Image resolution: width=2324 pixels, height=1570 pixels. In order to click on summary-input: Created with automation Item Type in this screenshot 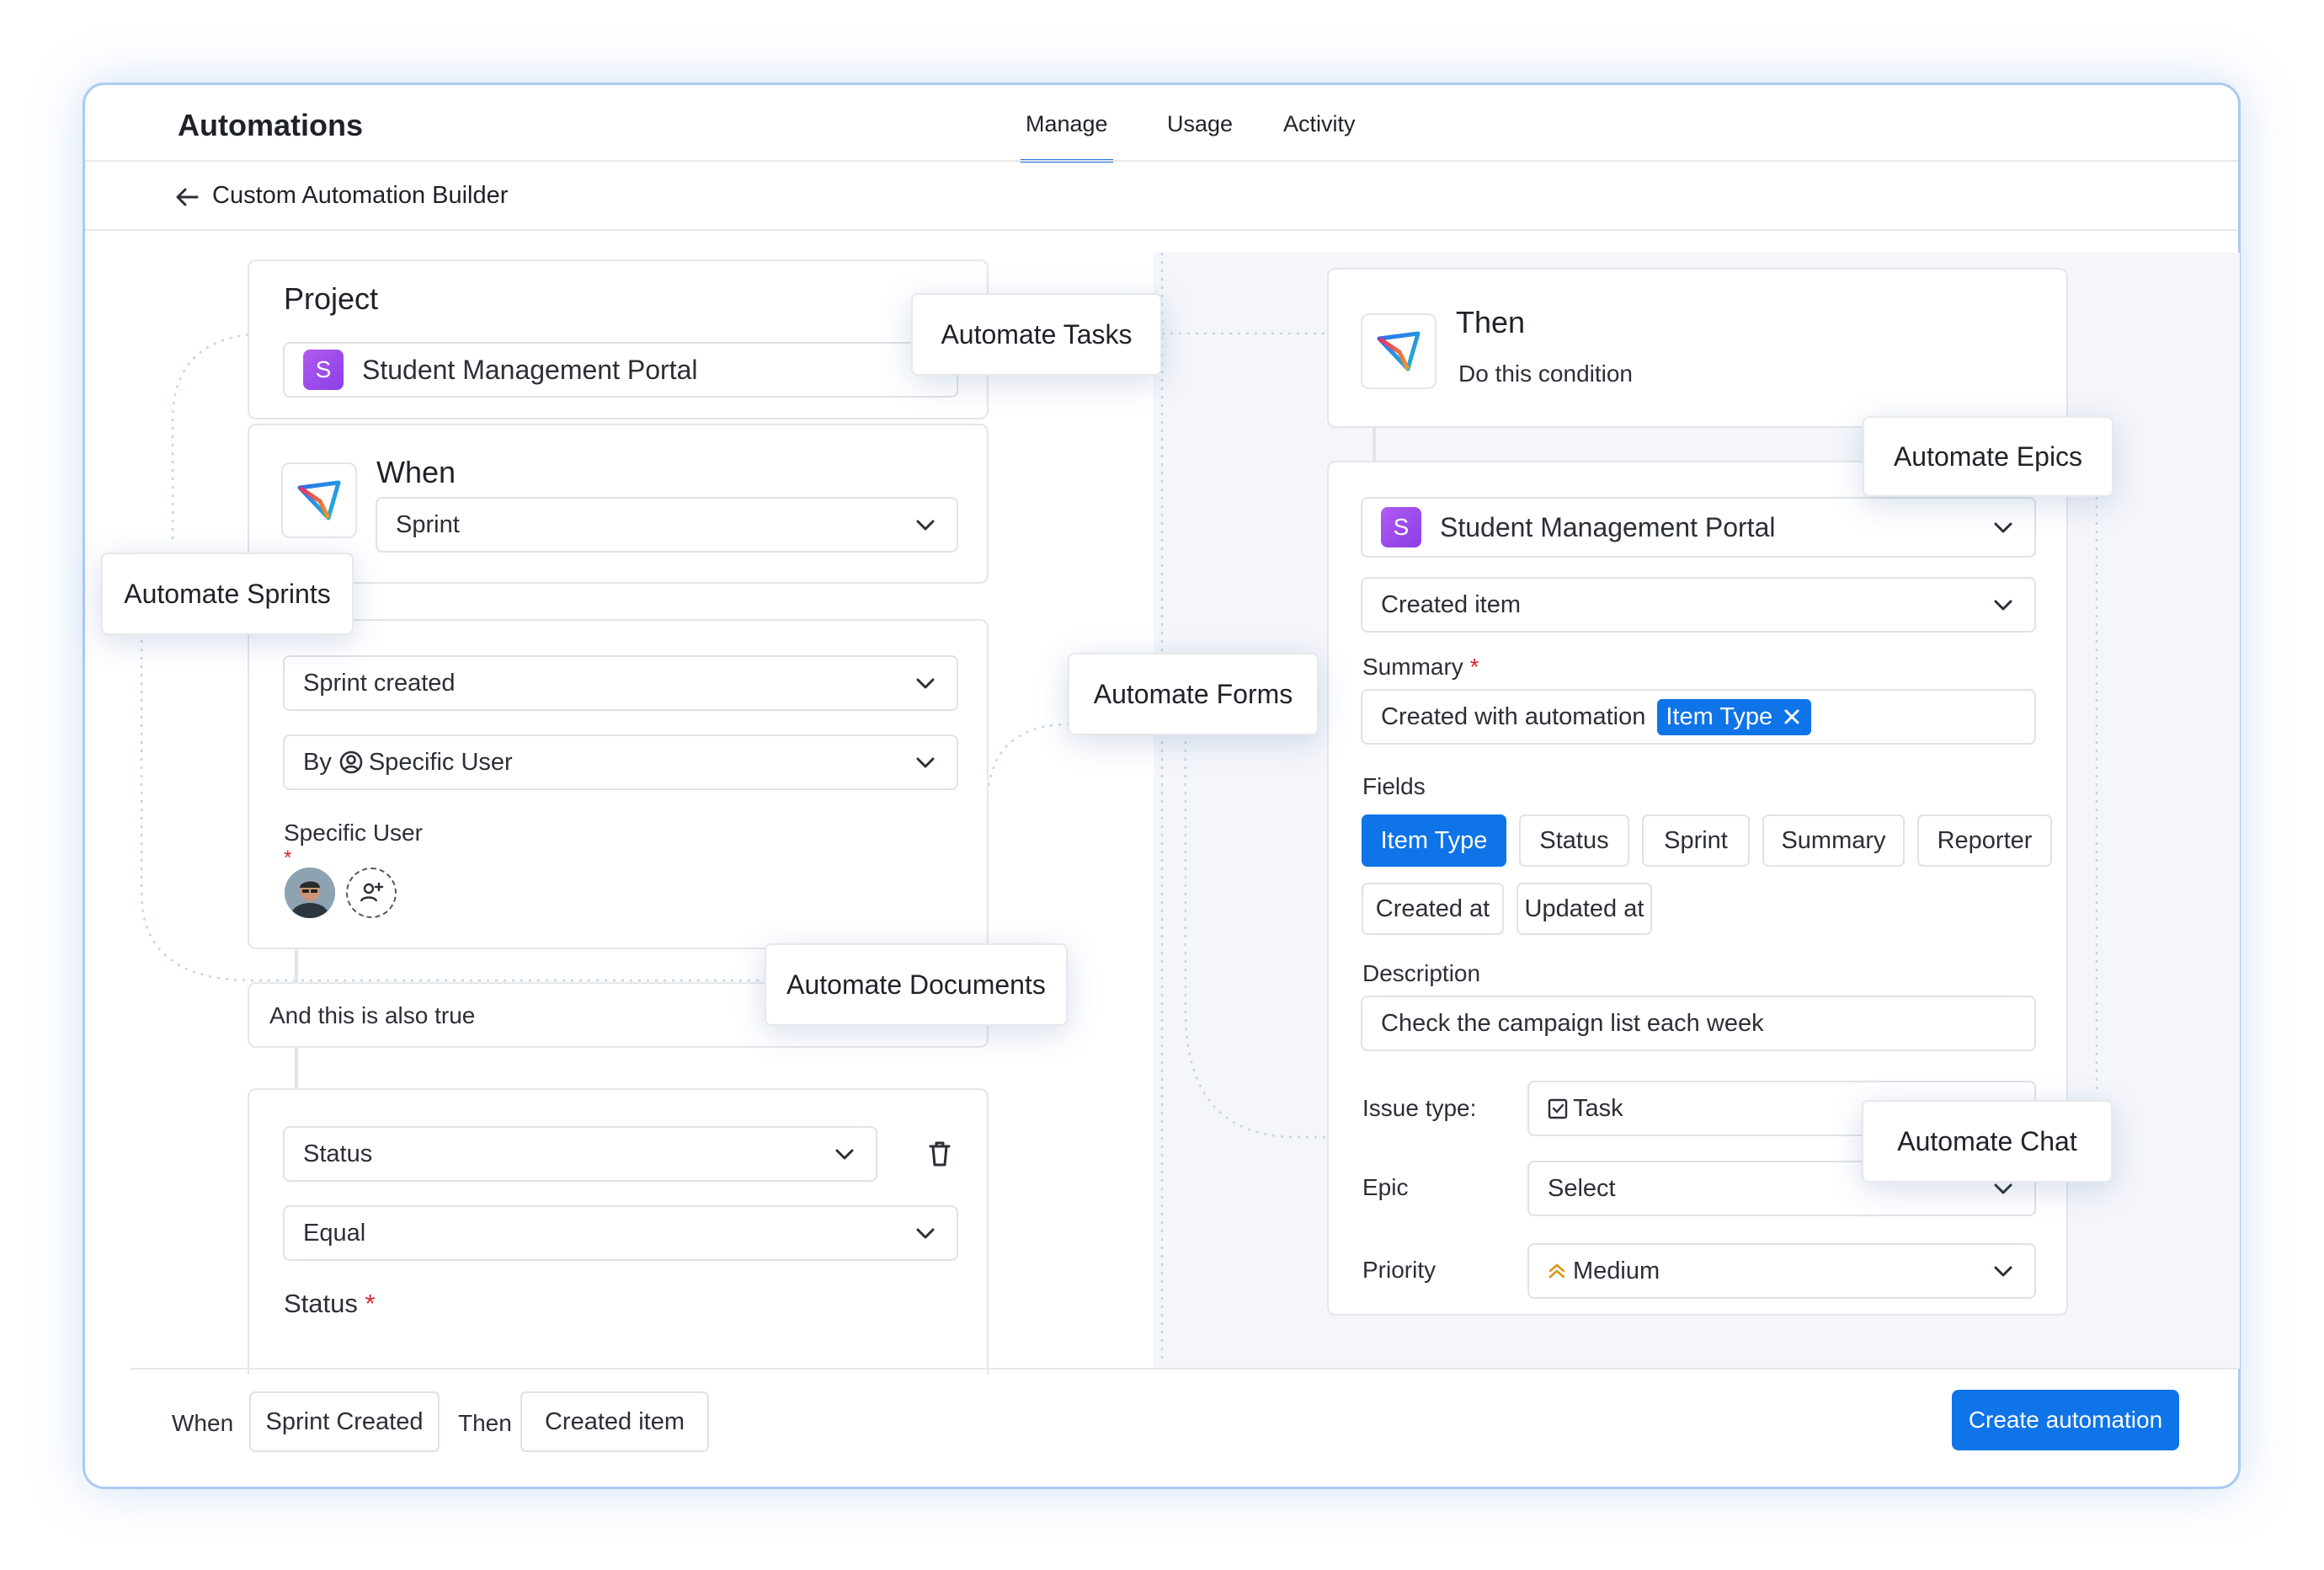, I will do `click(1698, 717)`.